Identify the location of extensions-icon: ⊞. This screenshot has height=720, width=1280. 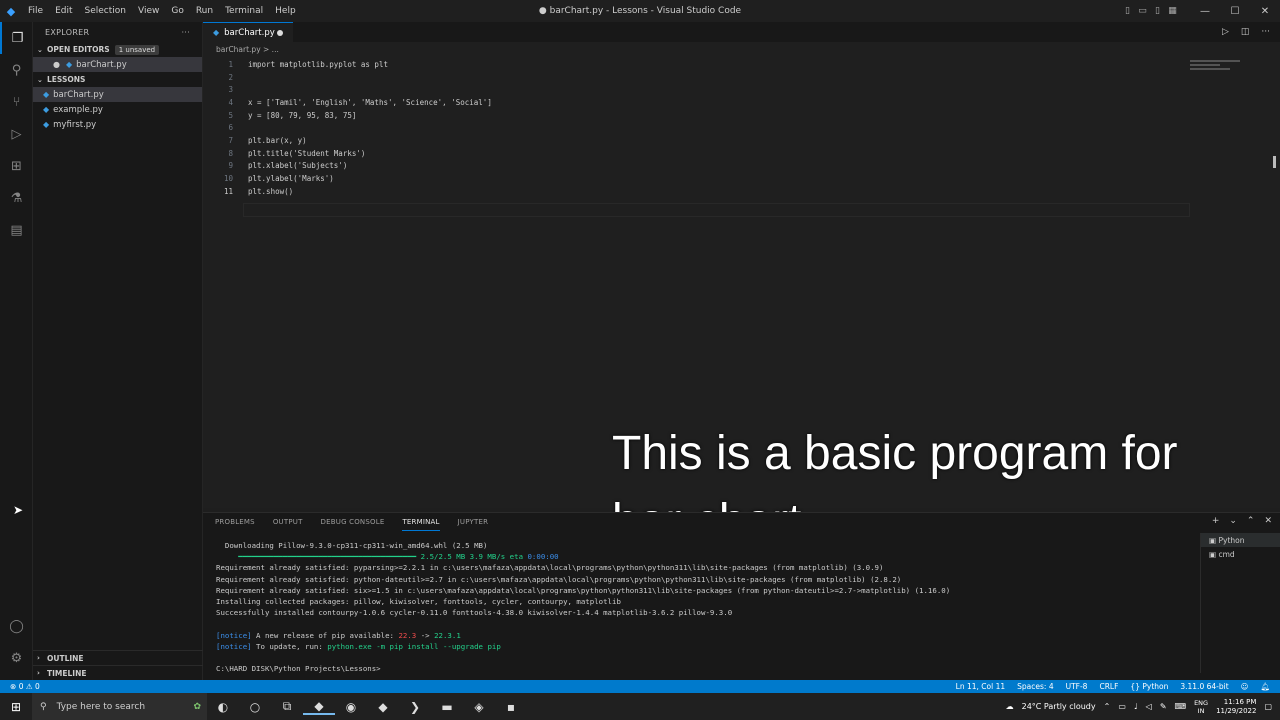
(16, 166).